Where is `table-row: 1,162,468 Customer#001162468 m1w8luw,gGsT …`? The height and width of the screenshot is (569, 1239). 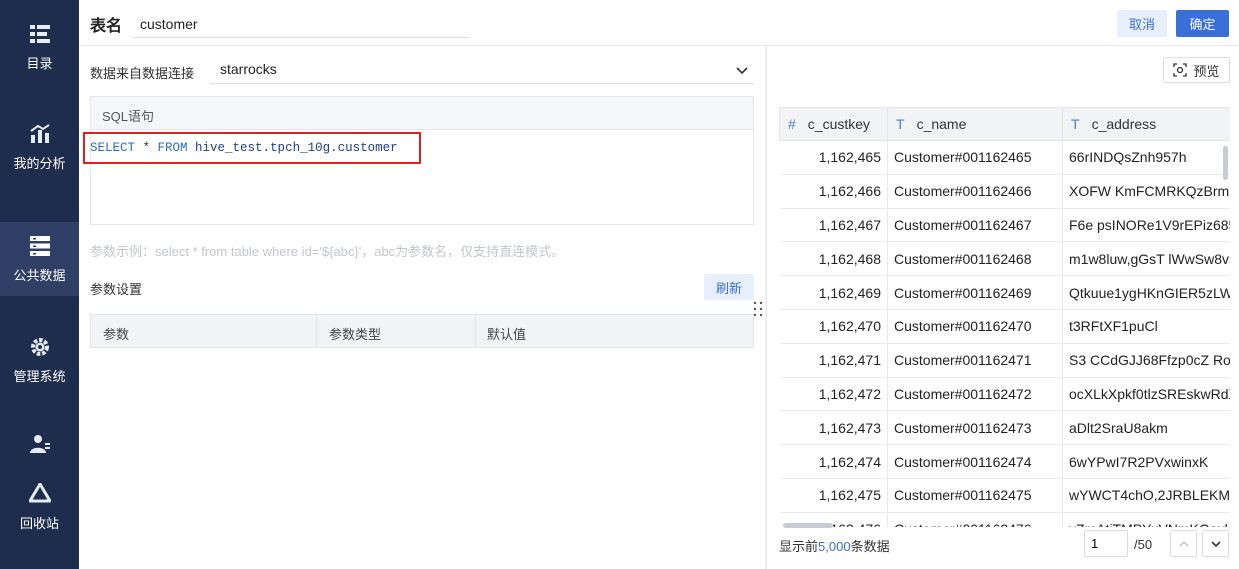 table-row: 1,162,468 Customer#001162468 m1w8luw,gGsT … is located at coordinates (1004, 259).